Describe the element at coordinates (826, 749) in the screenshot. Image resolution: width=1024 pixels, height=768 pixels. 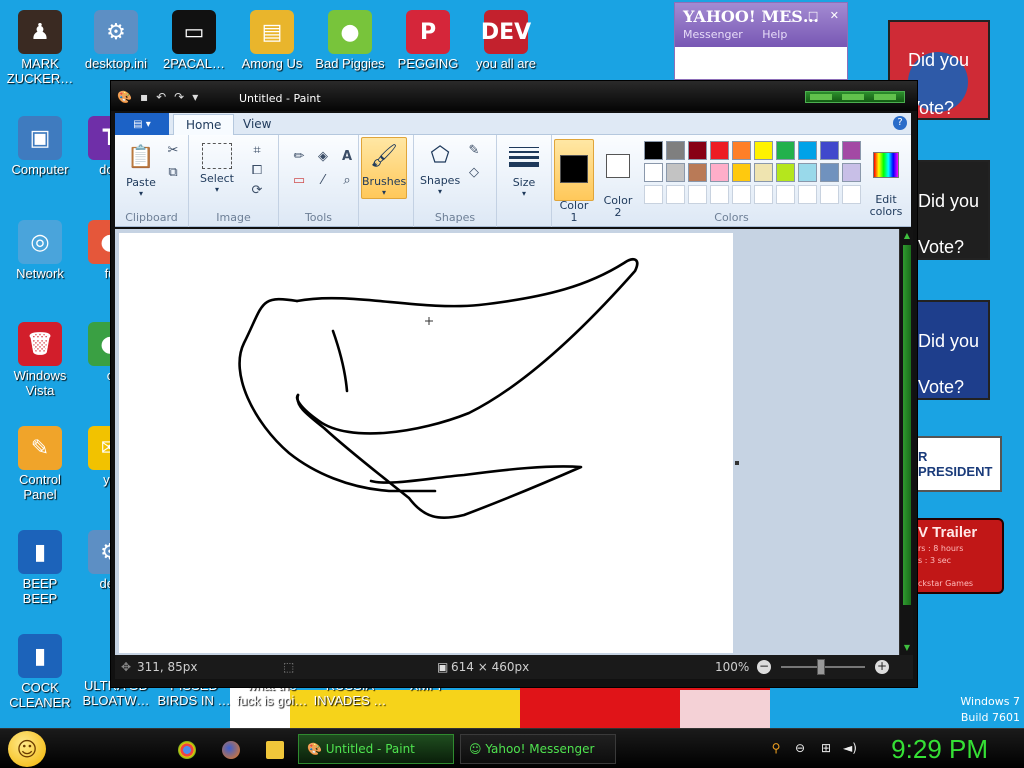
I see `network-icon: ⊞` at that location.